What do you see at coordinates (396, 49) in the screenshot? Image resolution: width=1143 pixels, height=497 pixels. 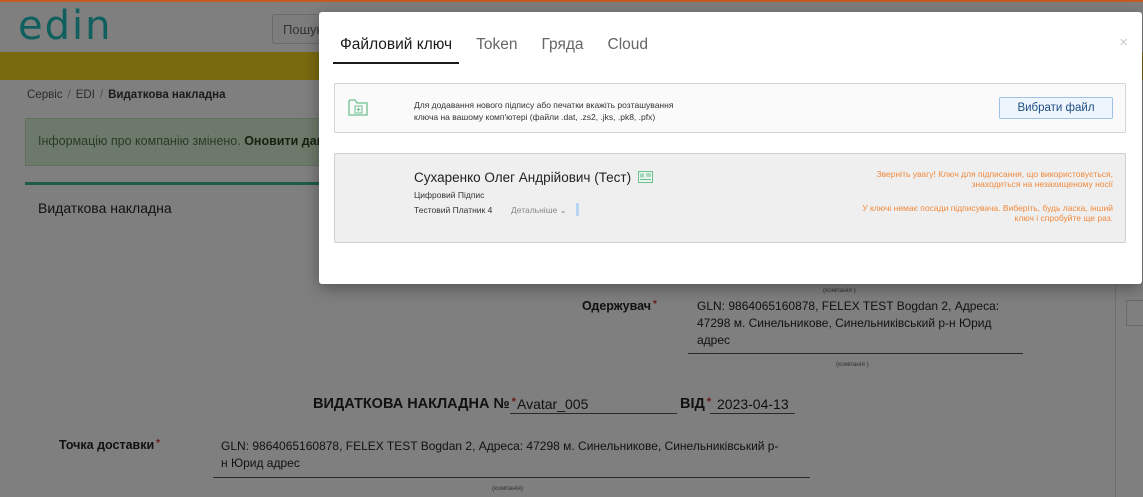 I see `tab-file-key: Файловий ключ` at bounding box center [396, 49].